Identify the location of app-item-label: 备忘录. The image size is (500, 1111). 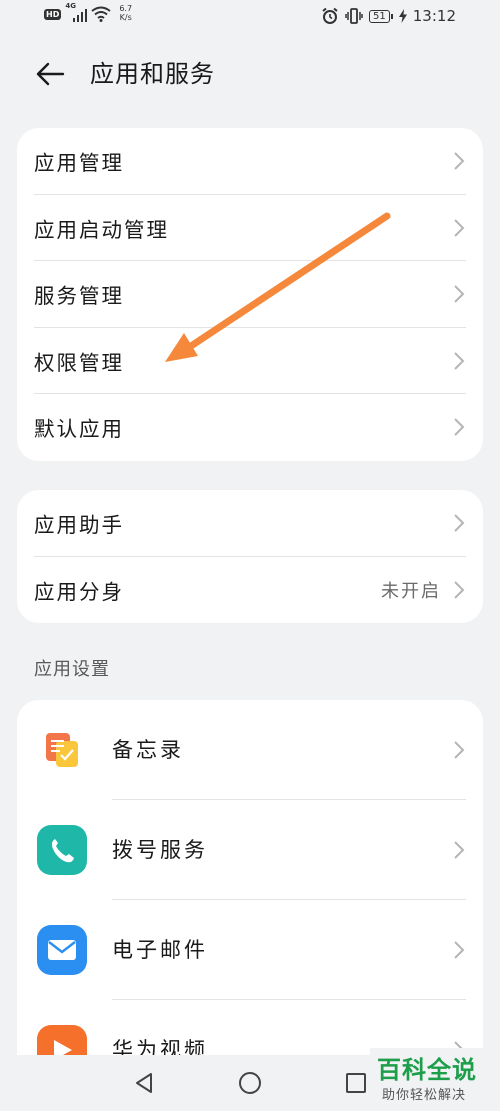
(148, 750).